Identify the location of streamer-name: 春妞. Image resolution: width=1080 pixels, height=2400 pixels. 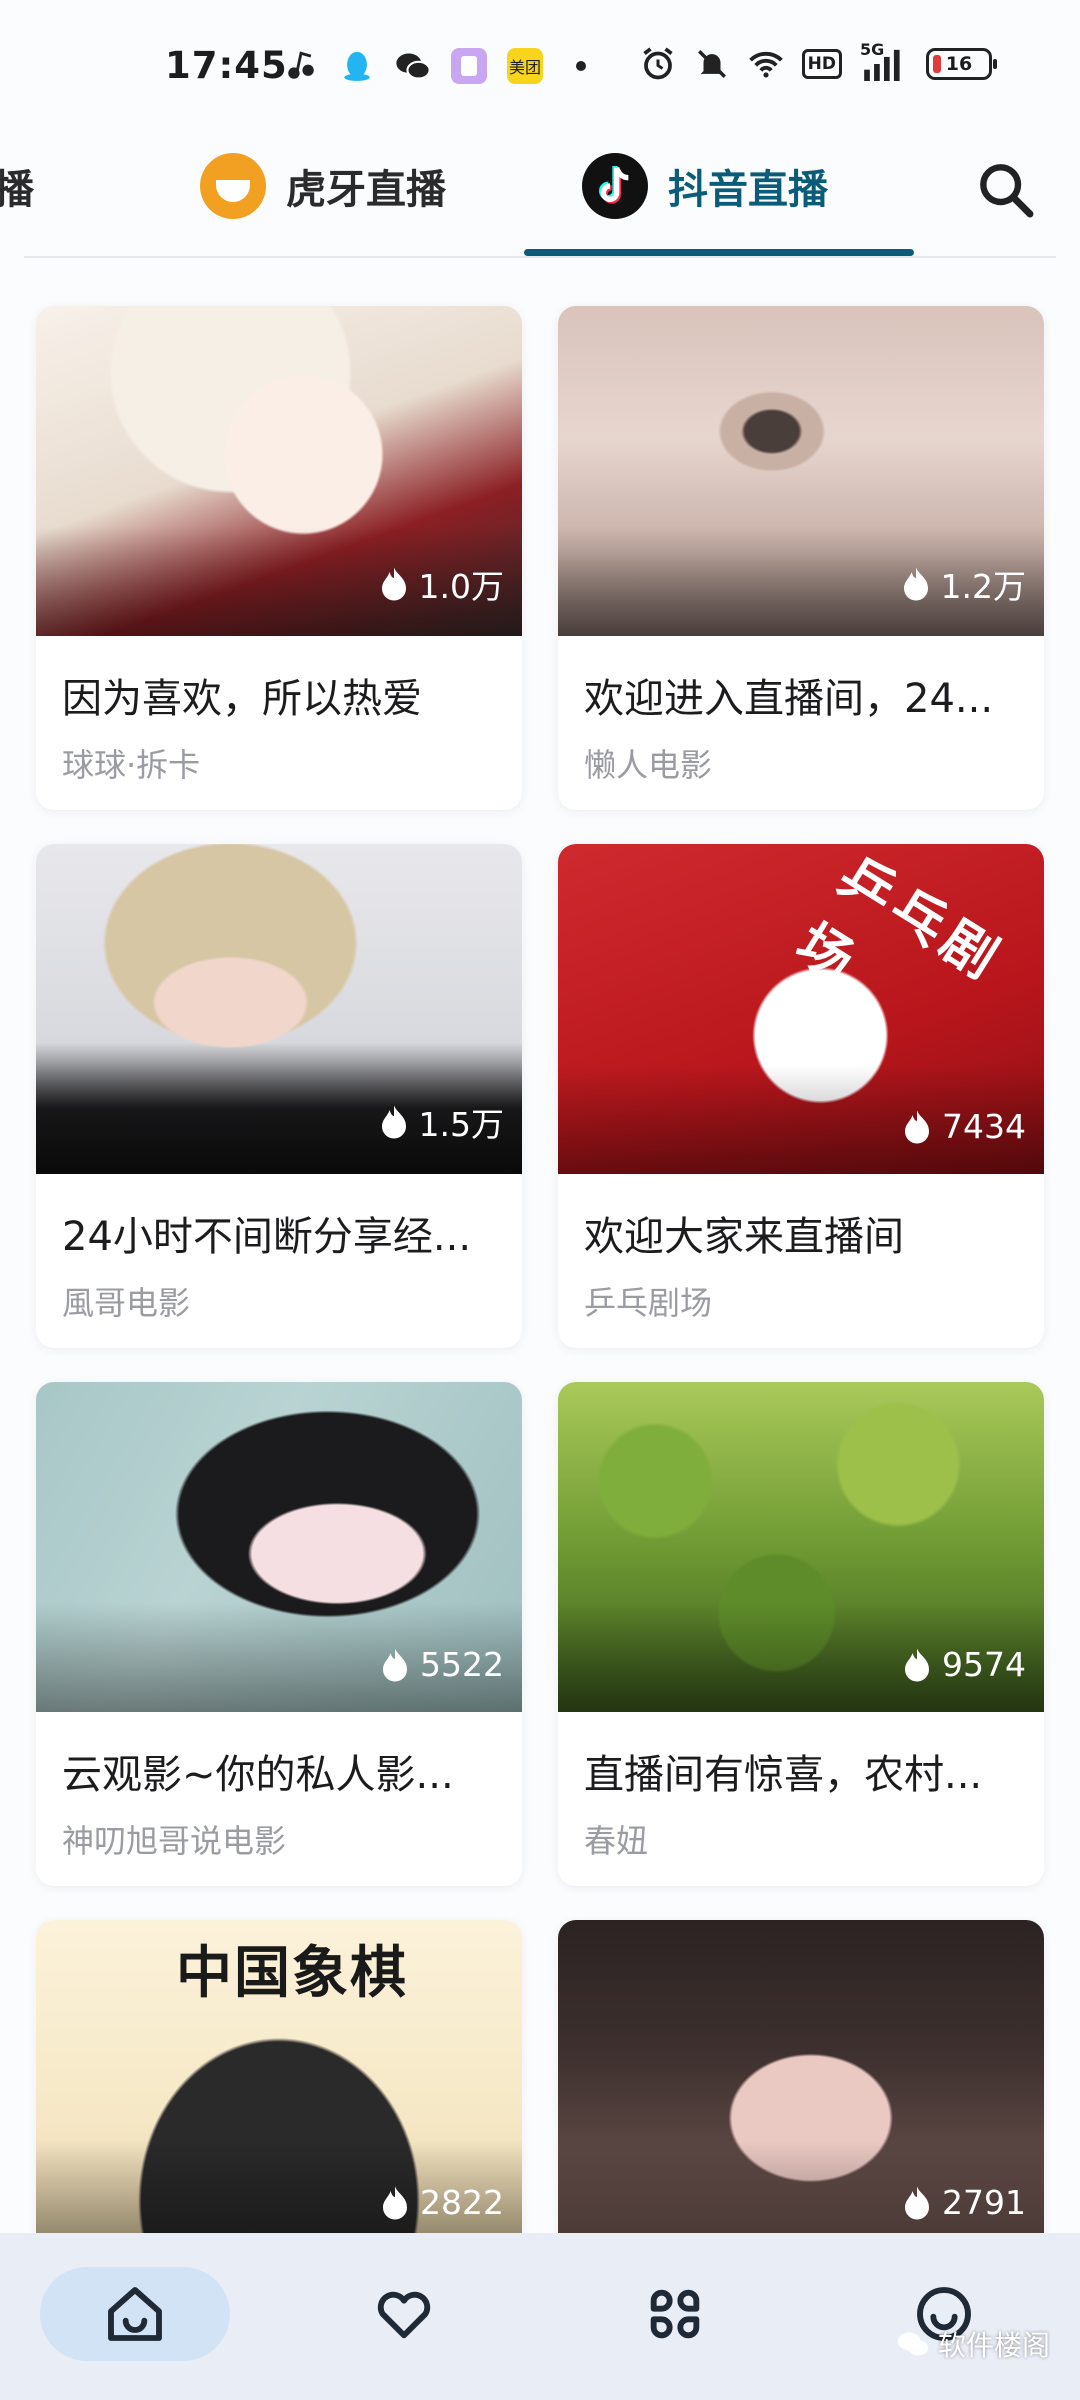
(616, 1841).